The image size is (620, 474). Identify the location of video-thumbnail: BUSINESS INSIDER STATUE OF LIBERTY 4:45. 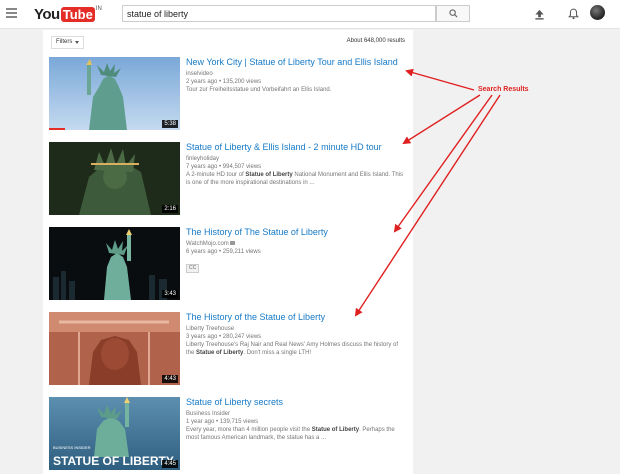
(114, 433).